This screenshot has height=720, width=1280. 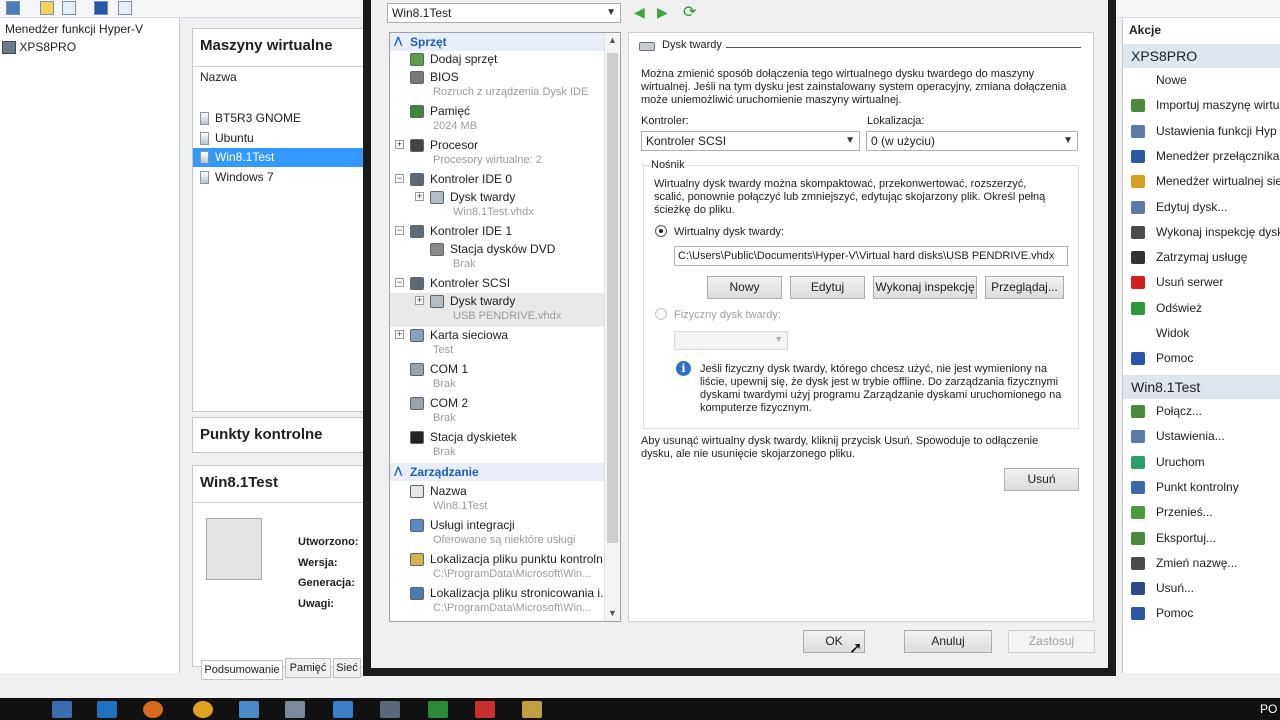 What do you see at coordinates (288, 157) in the screenshot?
I see `vm-row: Win8.1Test` at bounding box center [288, 157].